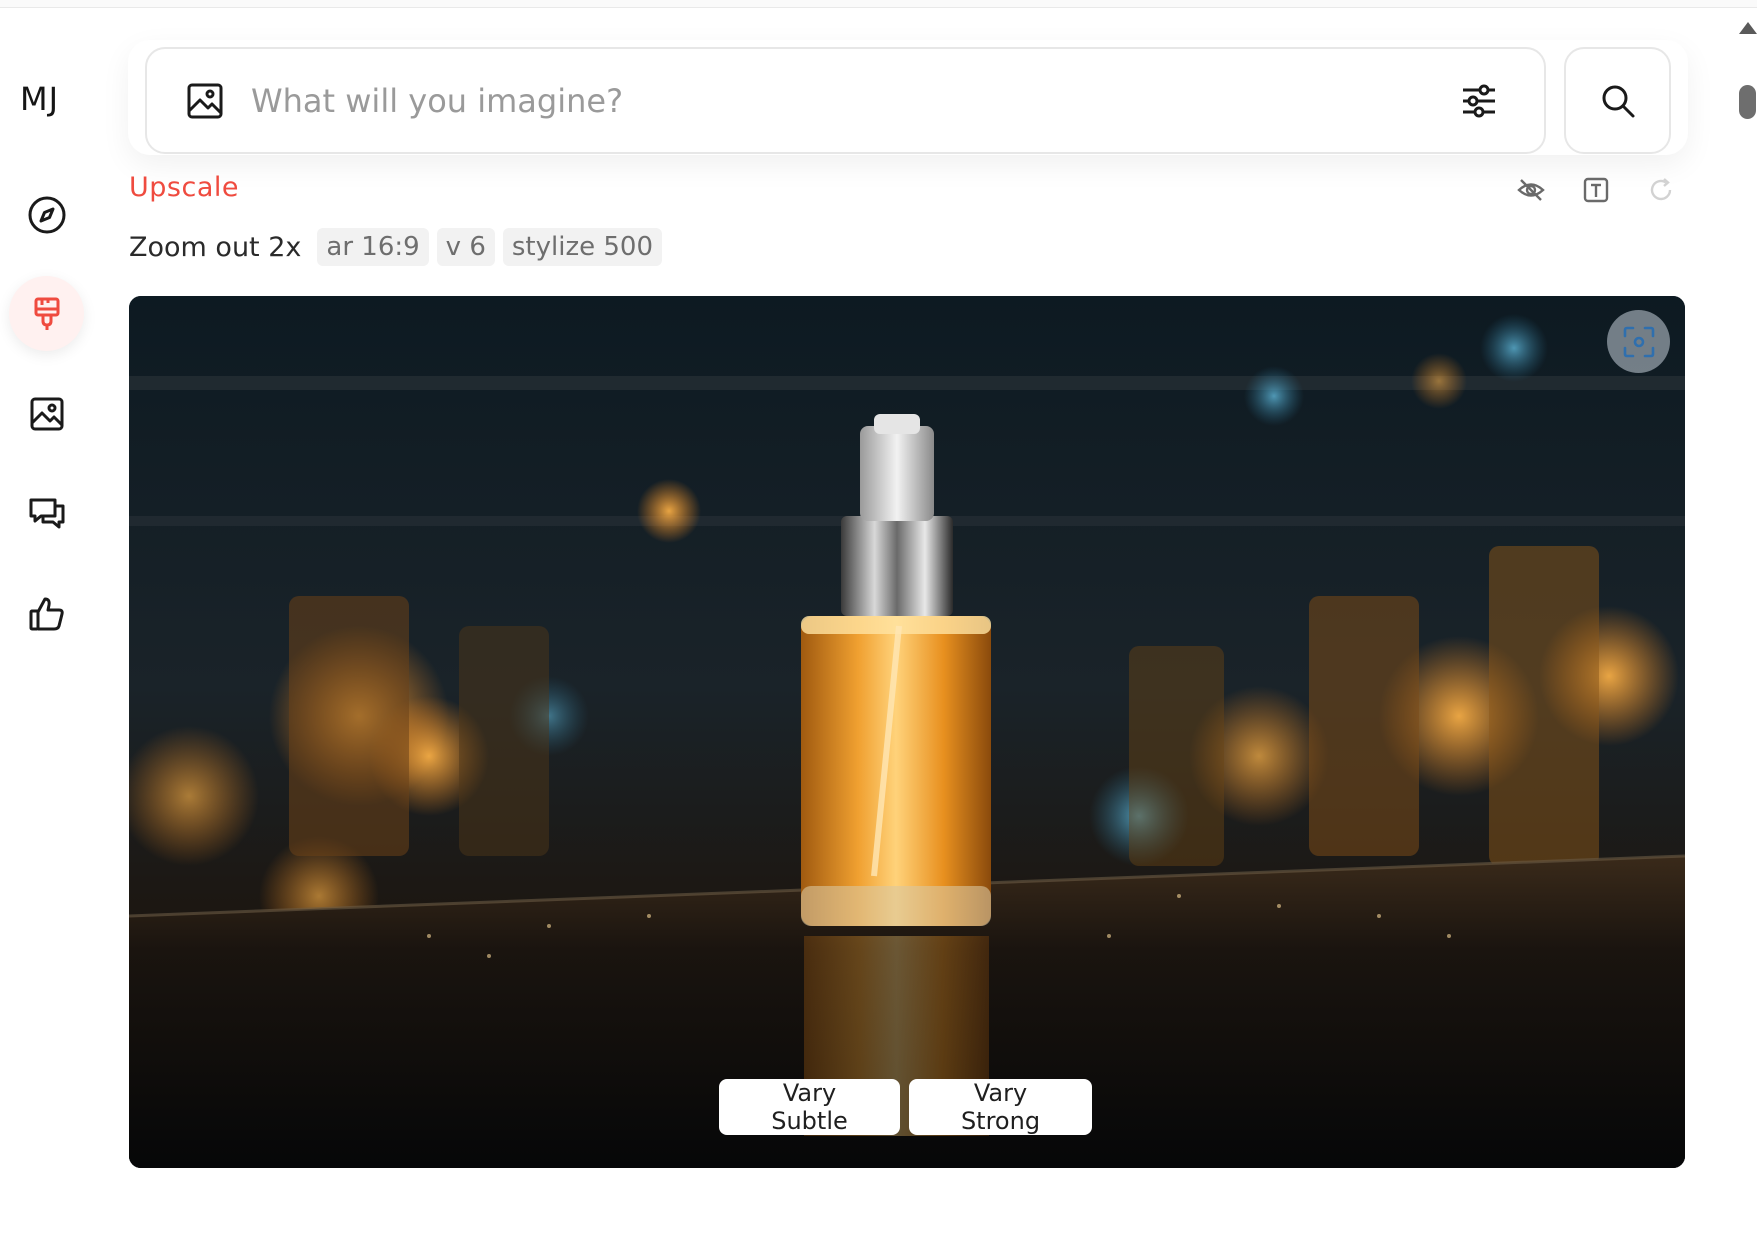 The image size is (1757, 1235). What do you see at coordinates (841, 101) in the screenshot?
I see `prompt-input` at bounding box center [841, 101].